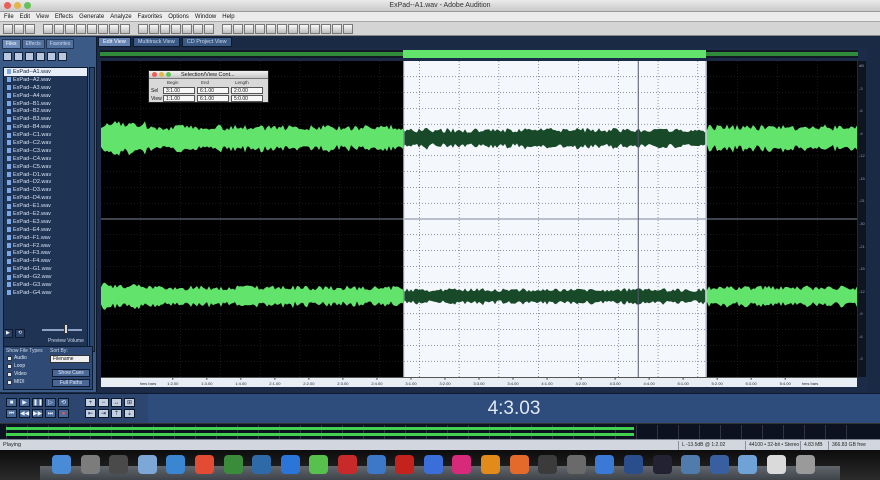 This screenshot has width=880, height=480. What do you see at coordinates (29, 56) in the screenshot?
I see `insert-icon` at bounding box center [29, 56].